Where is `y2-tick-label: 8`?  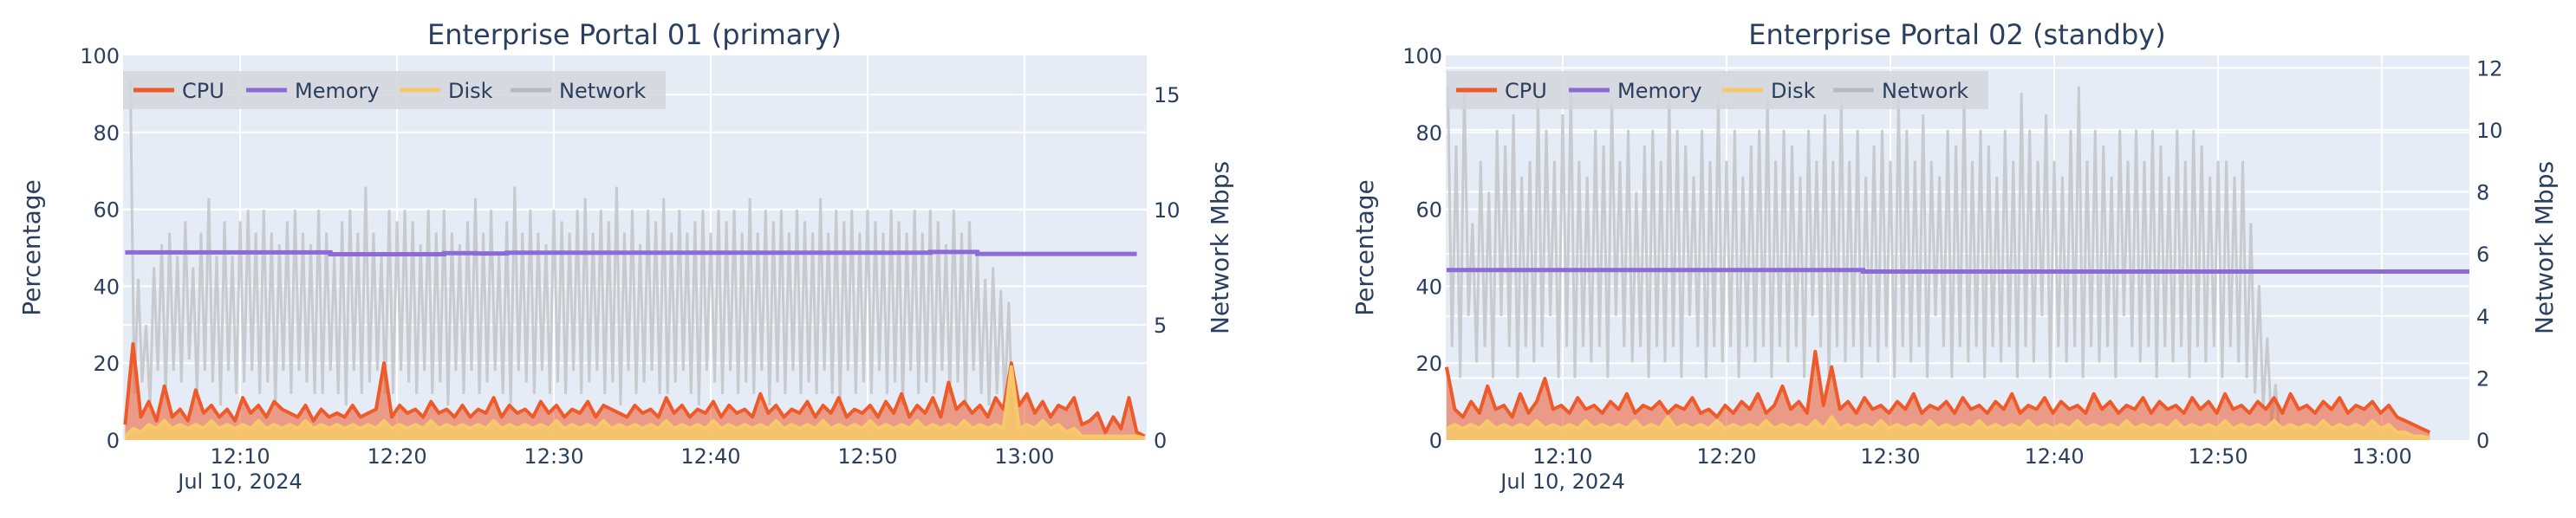
y2-tick-label: 8 is located at coordinates (2482, 193).